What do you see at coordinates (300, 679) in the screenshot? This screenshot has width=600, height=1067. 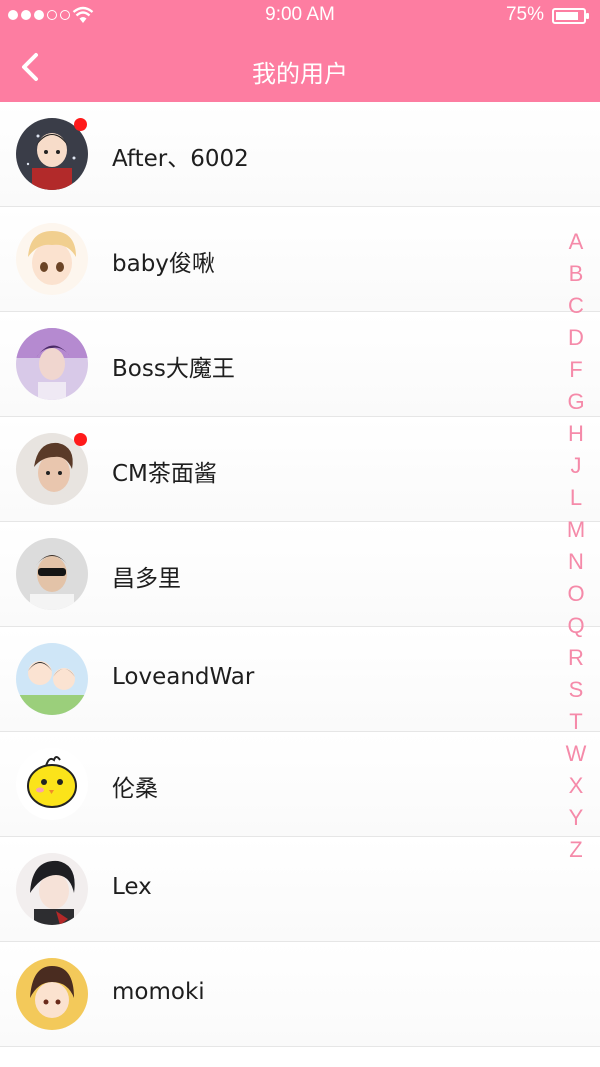 I see `list-item: LoveandWar` at bounding box center [300, 679].